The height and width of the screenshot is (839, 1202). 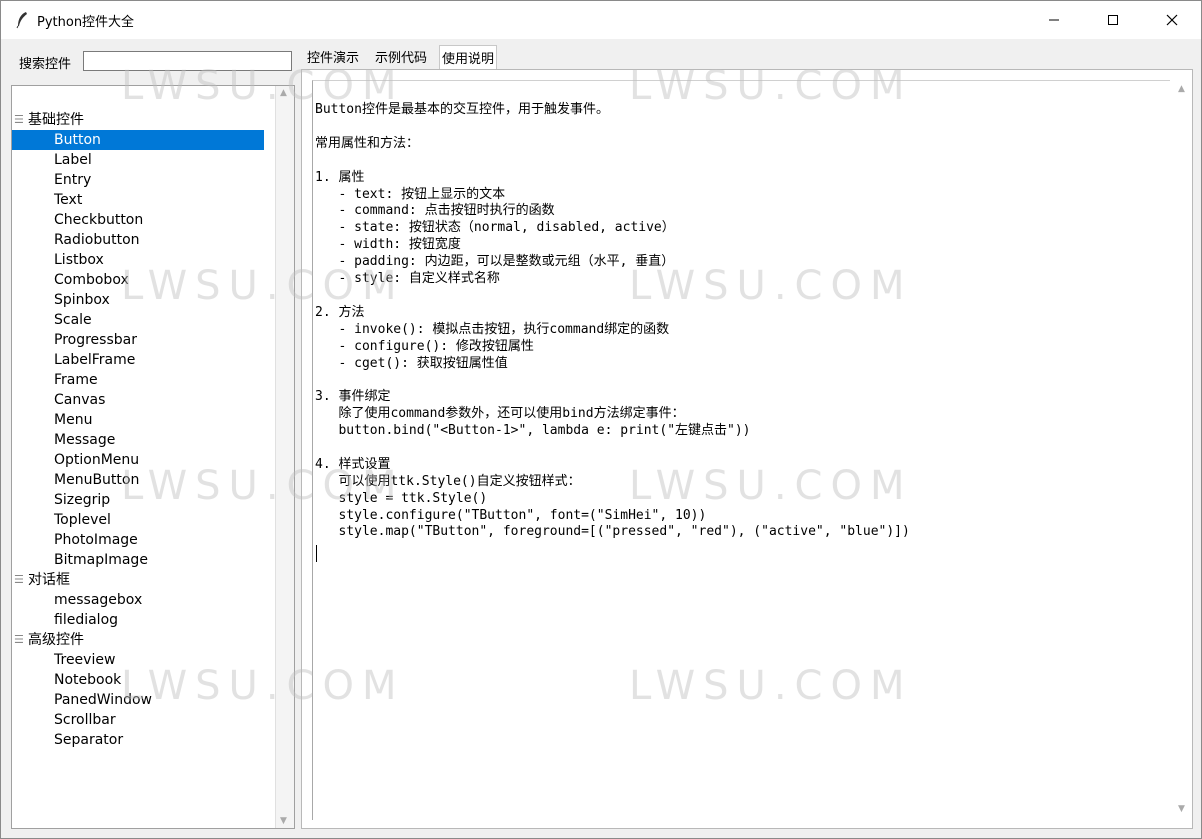 What do you see at coordinates (82, 300) in the screenshot?
I see `tree-item: Spinbox` at bounding box center [82, 300].